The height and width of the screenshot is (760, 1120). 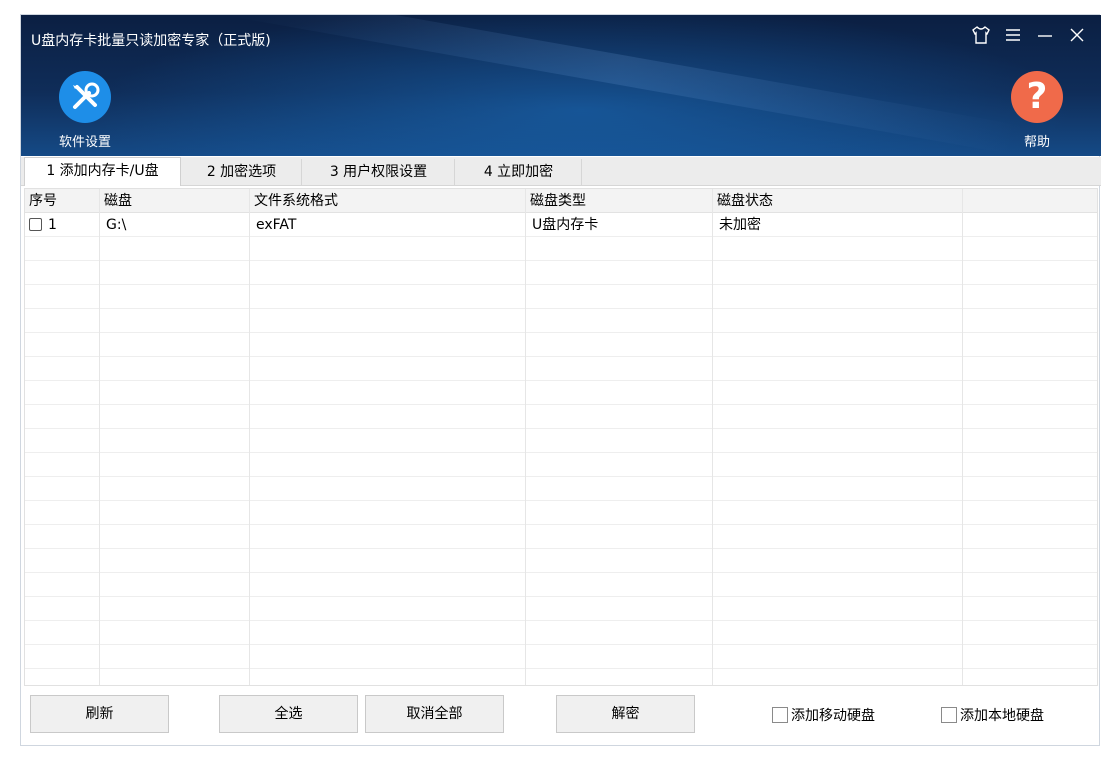 I want to click on settings-button: 软件设置, so click(x=85, y=110).